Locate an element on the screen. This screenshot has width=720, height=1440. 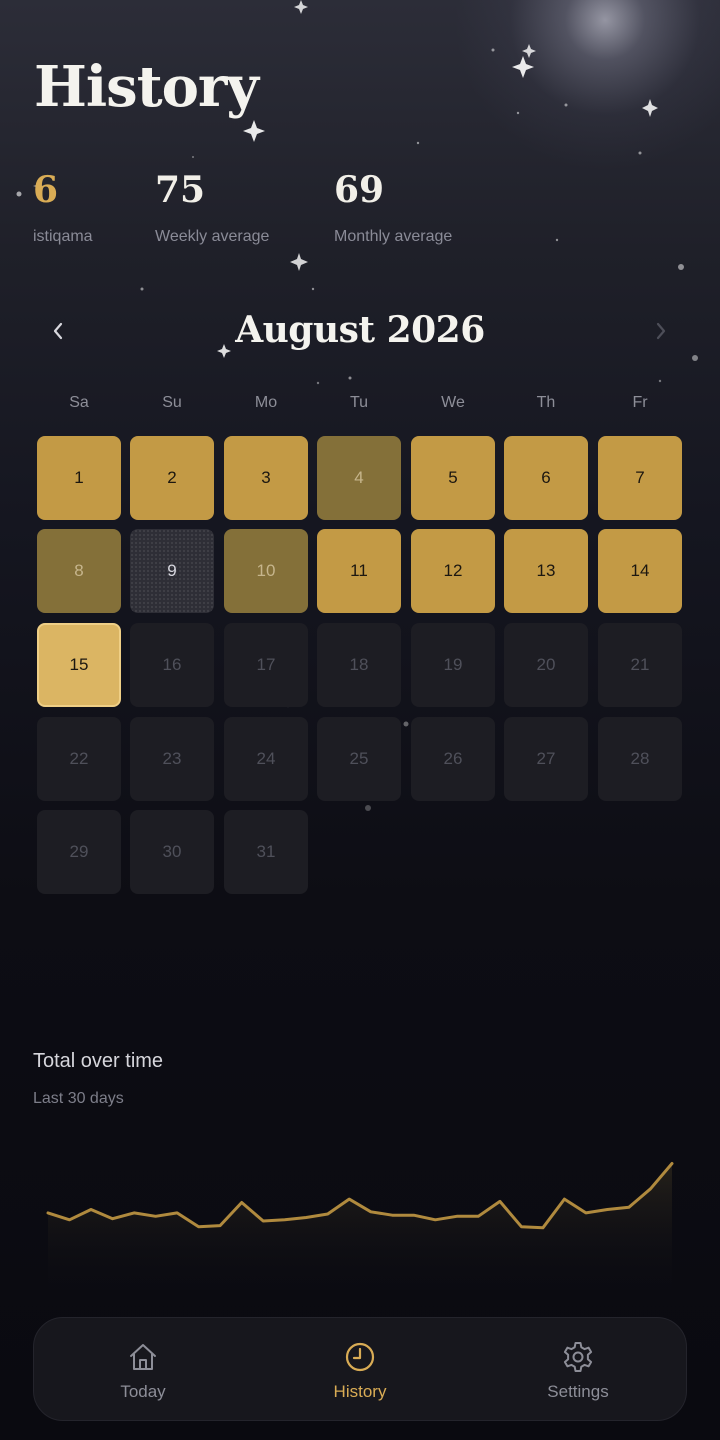
page-title: History is located at coordinates (146, 87).